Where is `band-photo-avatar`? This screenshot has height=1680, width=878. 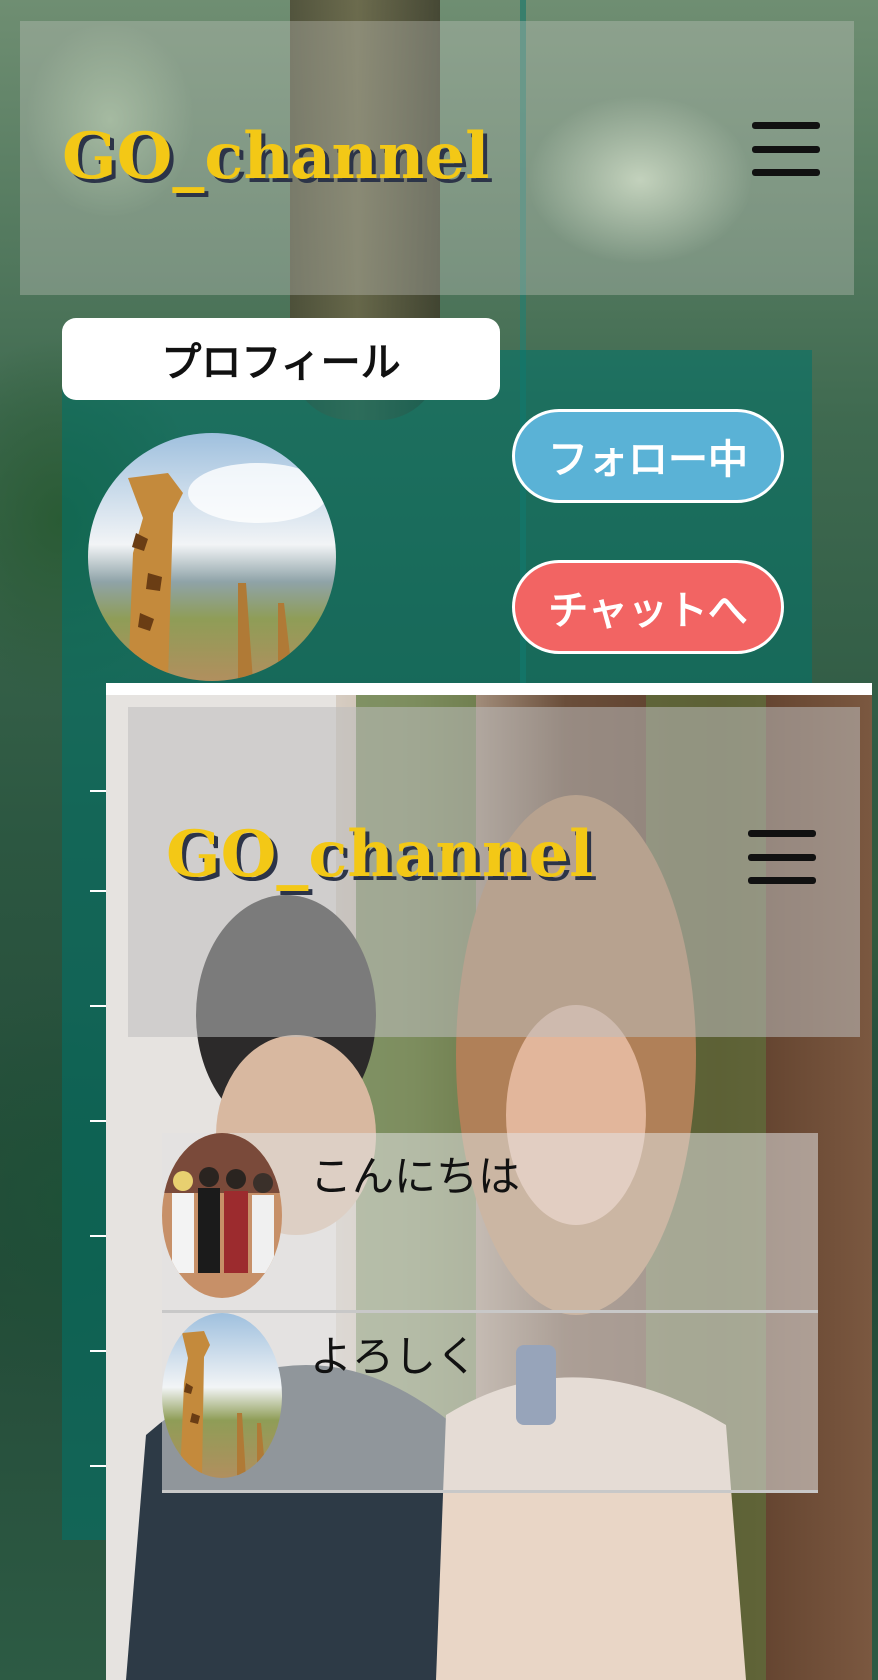
band-photo-avatar is located at coordinates (222, 1215).